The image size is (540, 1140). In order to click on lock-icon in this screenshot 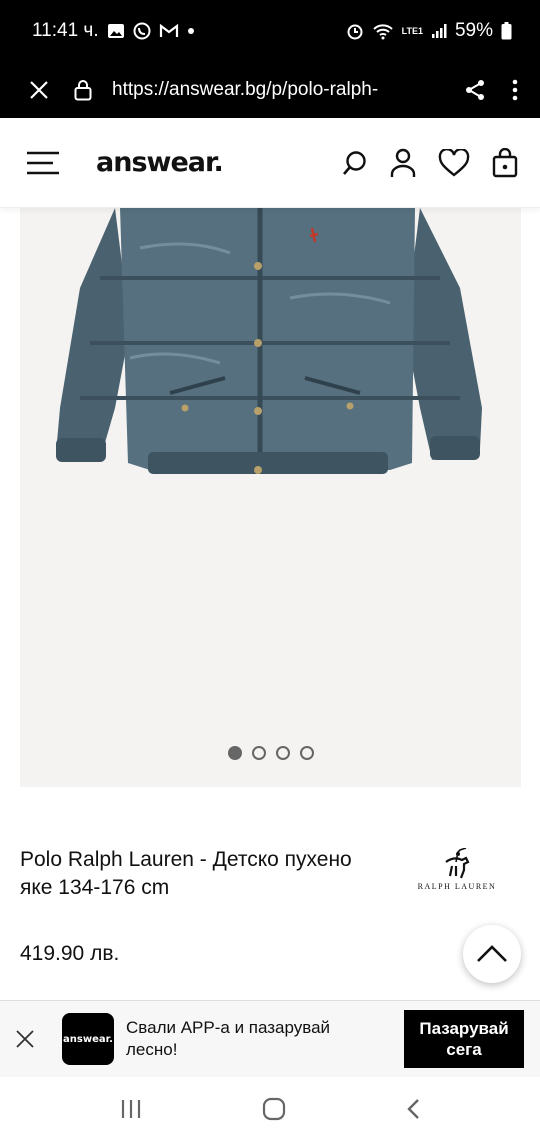, I will do `click(83, 90)`.